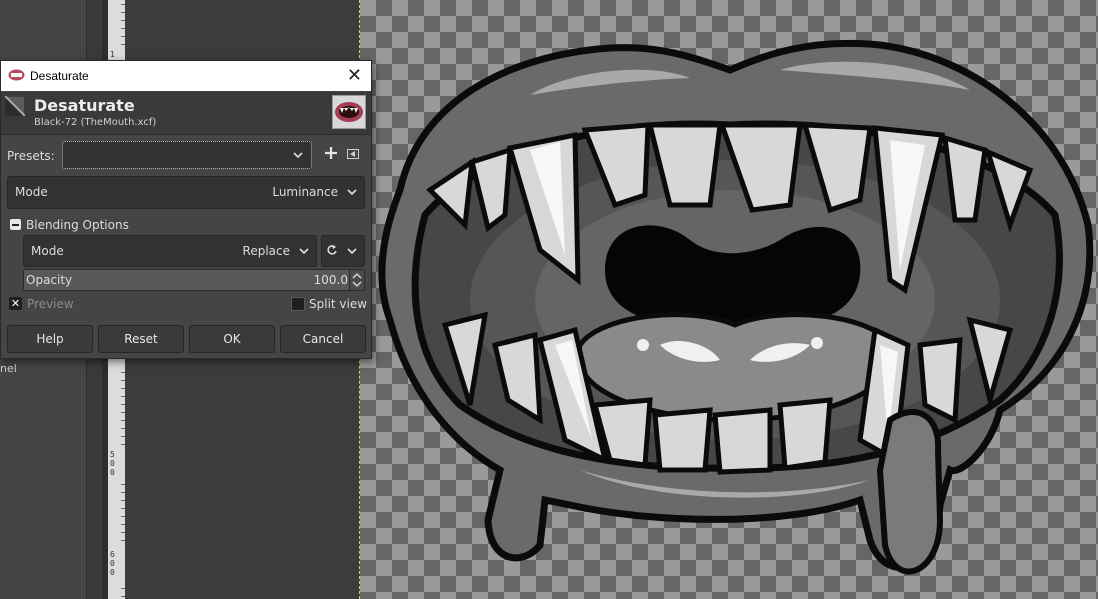 The image size is (1098, 599). What do you see at coordinates (331, 153) in the screenshot?
I see `plus-icon` at bounding box center [331, 153].